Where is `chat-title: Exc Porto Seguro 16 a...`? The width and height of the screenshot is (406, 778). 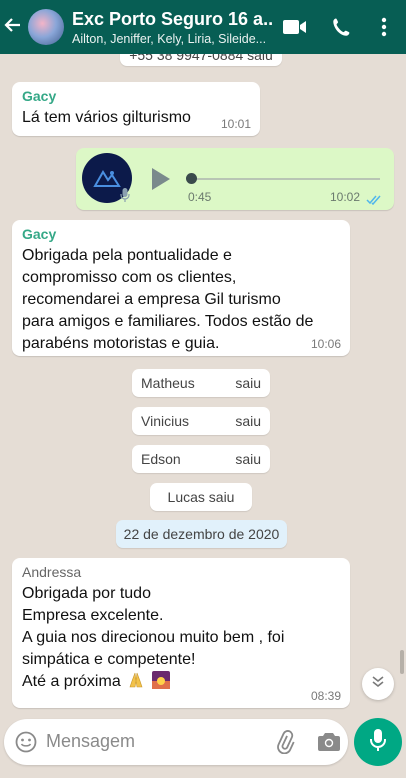 chat-title: Exc Porto Seguro 16 a... is located at coordinates (172, 18).